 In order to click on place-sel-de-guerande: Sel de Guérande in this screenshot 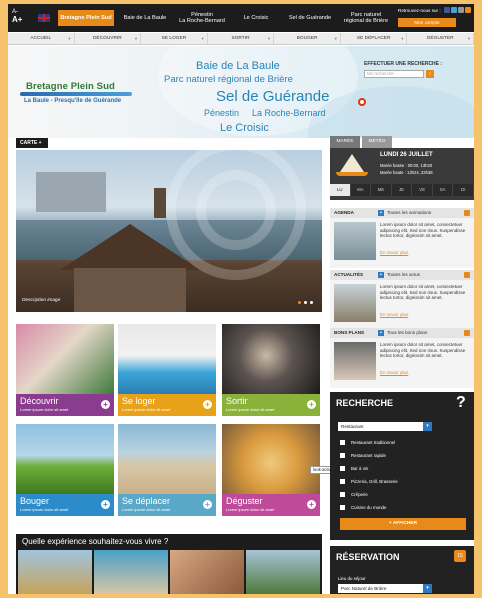, I will do `click(272, 96)`.